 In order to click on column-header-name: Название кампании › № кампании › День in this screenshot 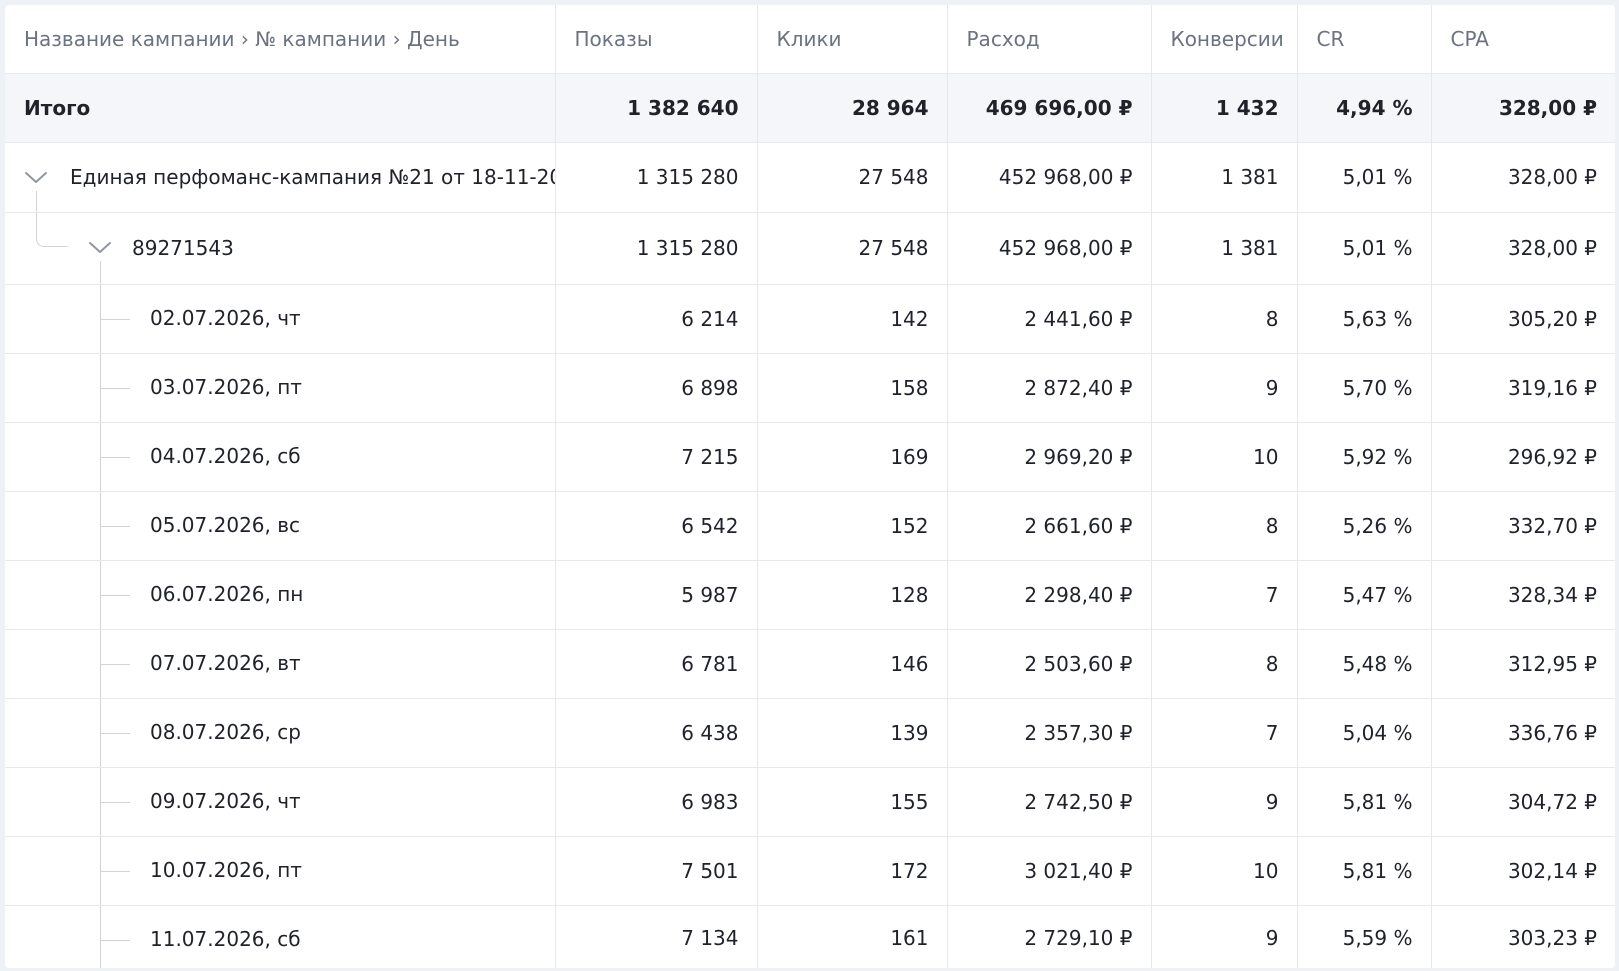, I will do `click(280, 39)`.